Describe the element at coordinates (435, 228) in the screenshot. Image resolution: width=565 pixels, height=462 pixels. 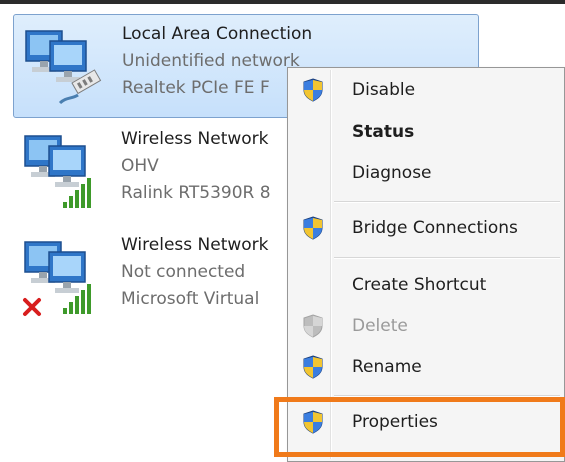
I see `menu-item-label: Bridge Connections` at that location.